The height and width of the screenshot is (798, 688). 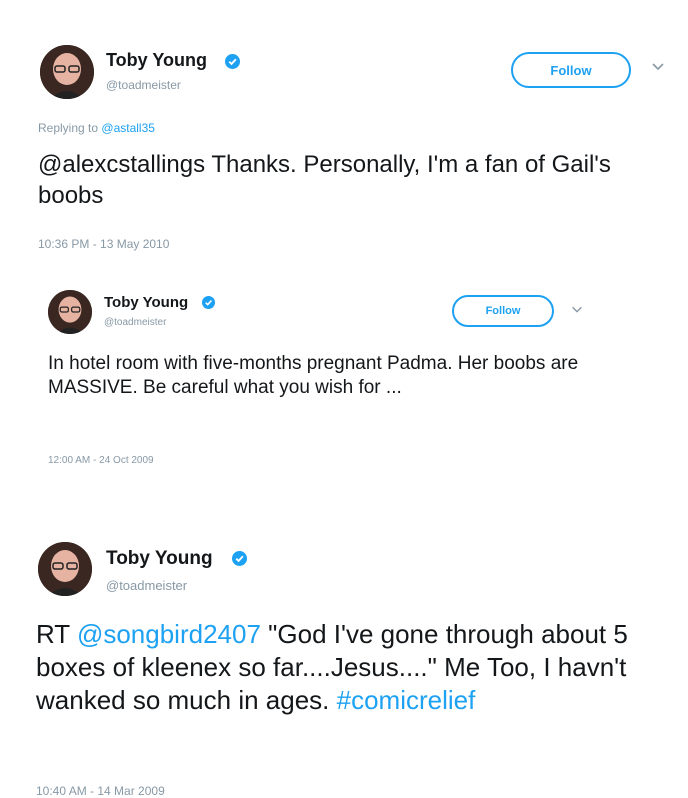 I want to click on tweet-timestamp: 10:40 AM - 14 Mar 2009, so click(x=100, y=791).